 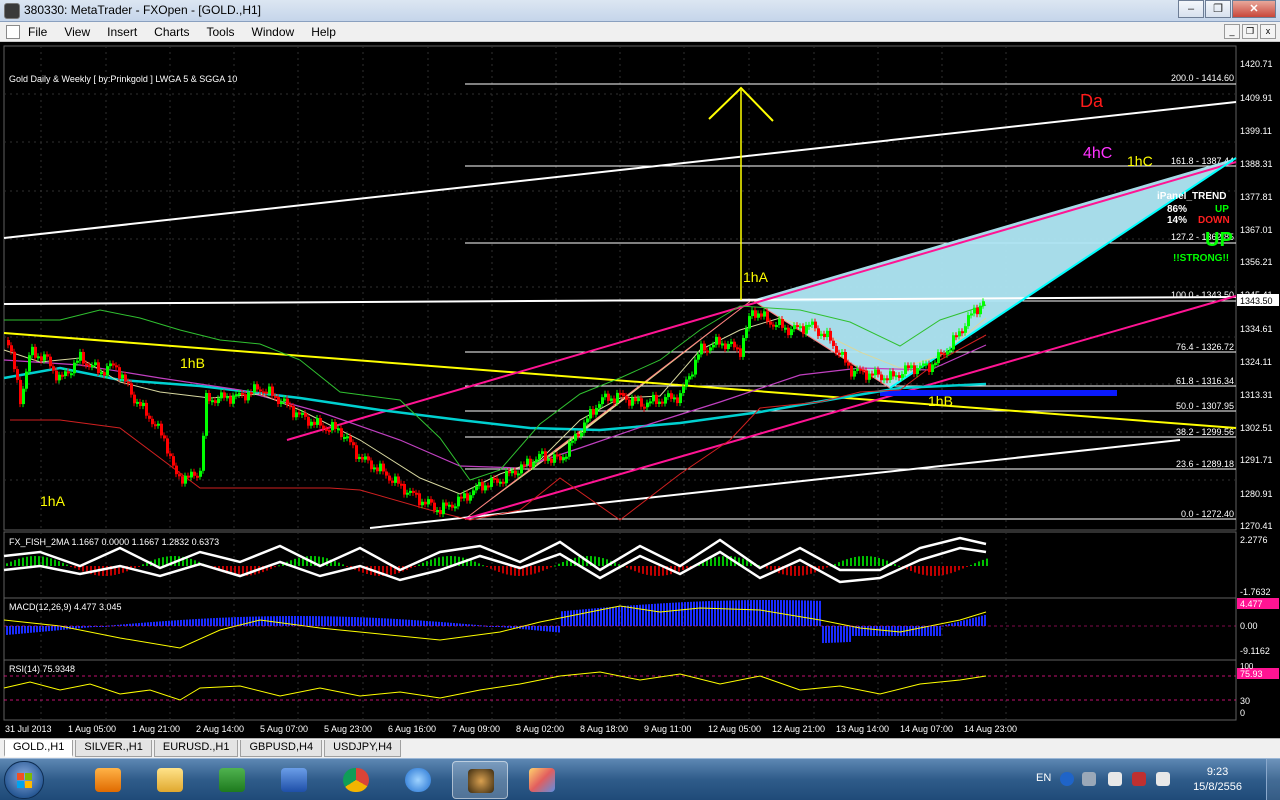 I want to click on mdi-minimize-button: _, so click(x=1232, y=31).